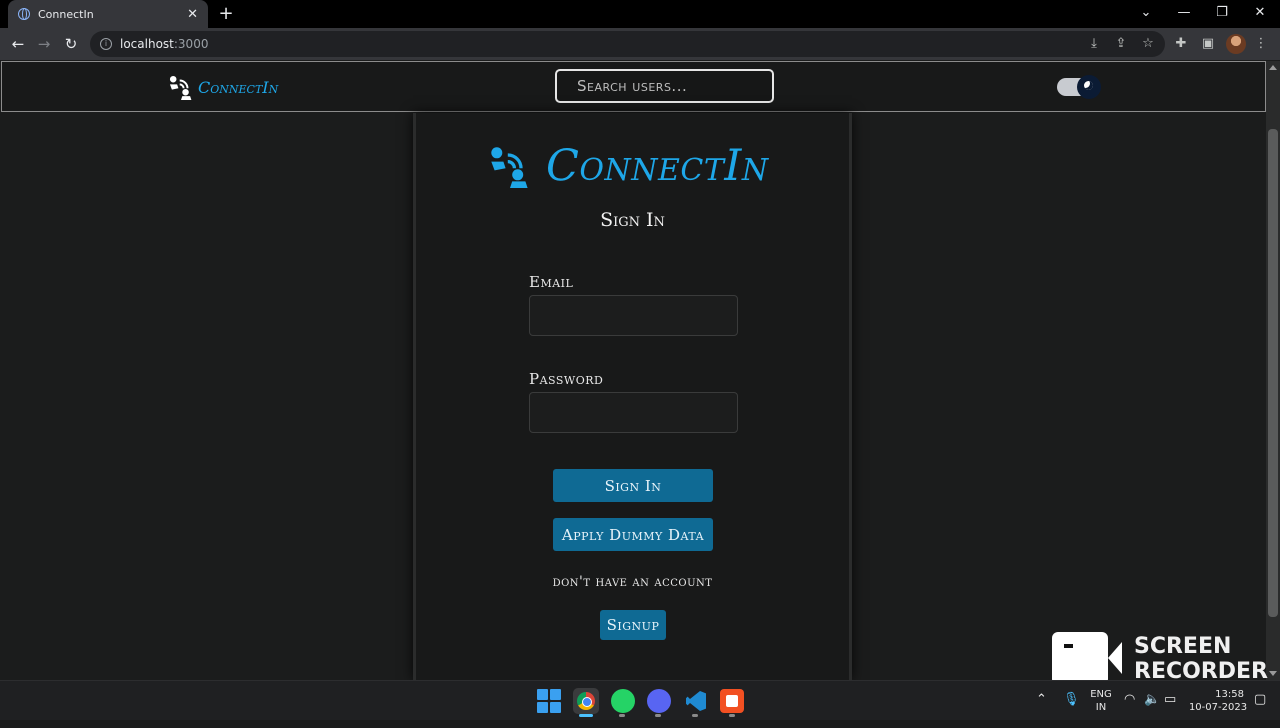 The height and width of the screenshot is (728, 1280). Describe the element at coordinates (566, 379) in the screenshot. I see `password-label: Password` at that location.